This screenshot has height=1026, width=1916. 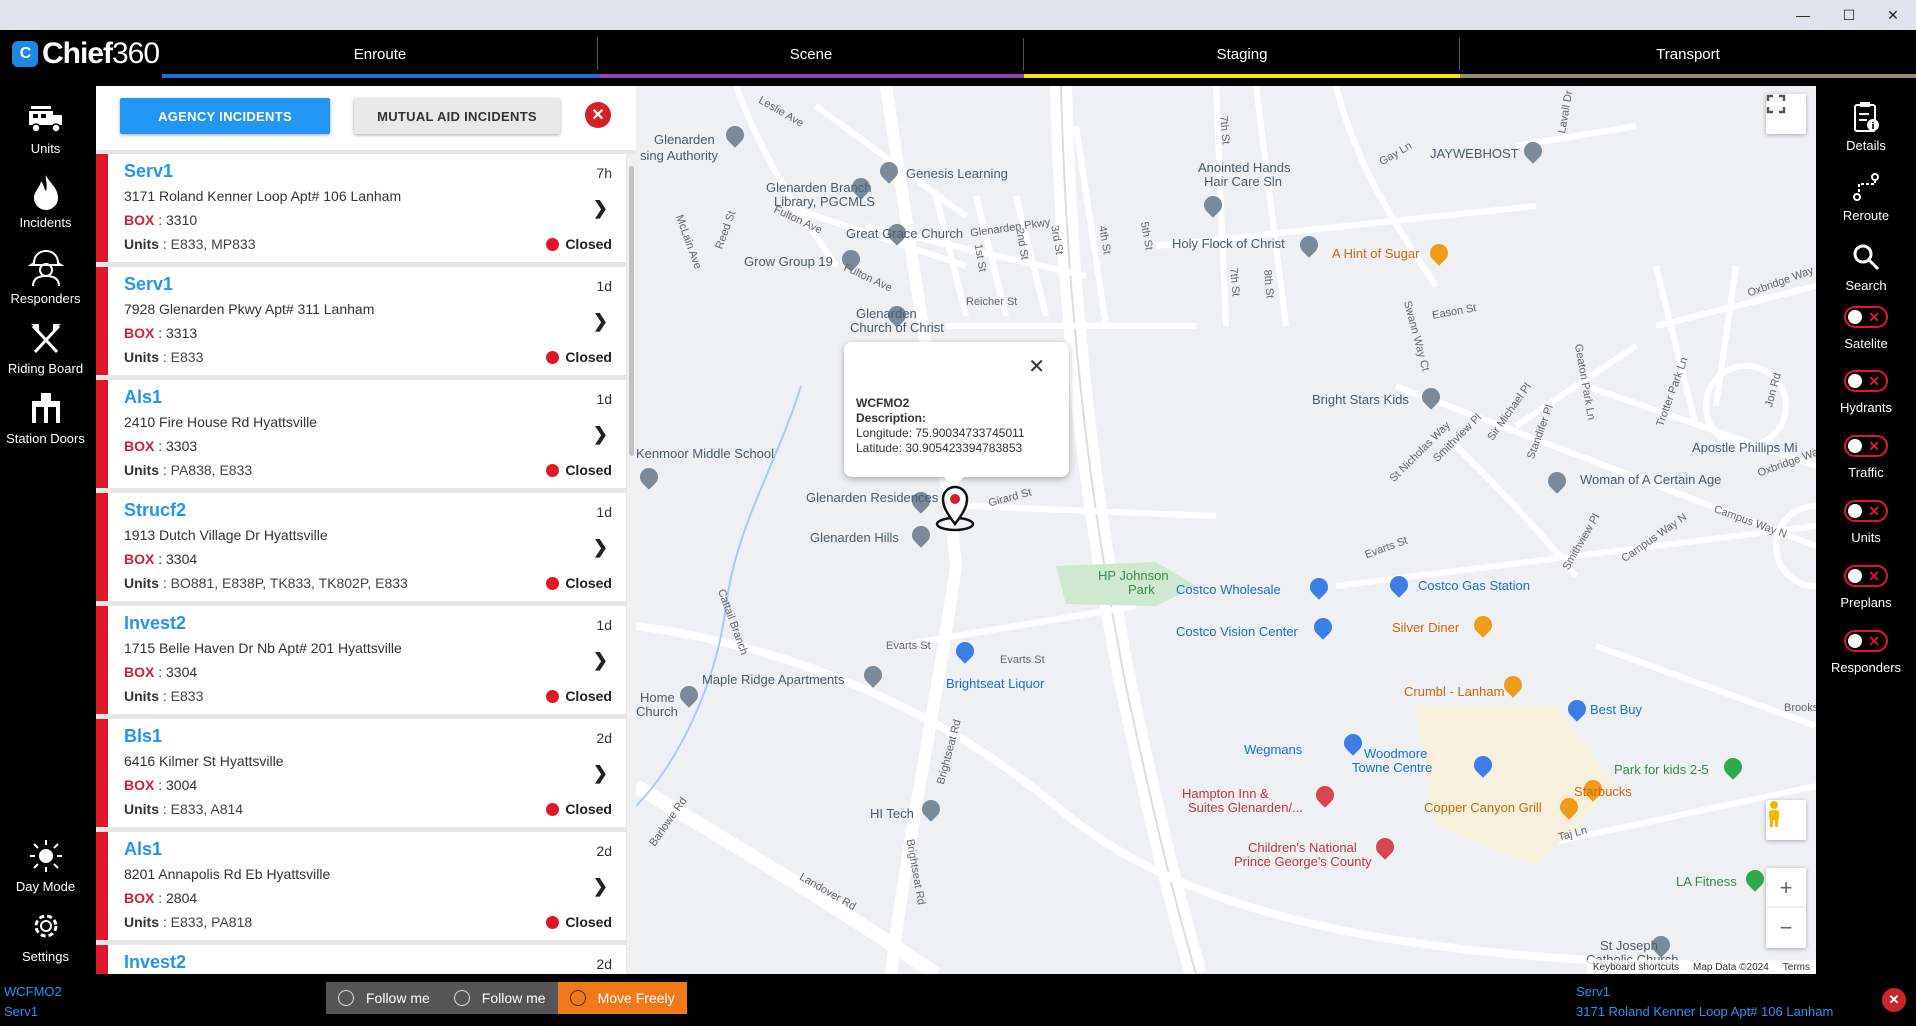 What do you see at coordinates (1244, 167) in the screenshot?
I see `map-place-label: Anointed Hands` at bounding box center [1244, 167].